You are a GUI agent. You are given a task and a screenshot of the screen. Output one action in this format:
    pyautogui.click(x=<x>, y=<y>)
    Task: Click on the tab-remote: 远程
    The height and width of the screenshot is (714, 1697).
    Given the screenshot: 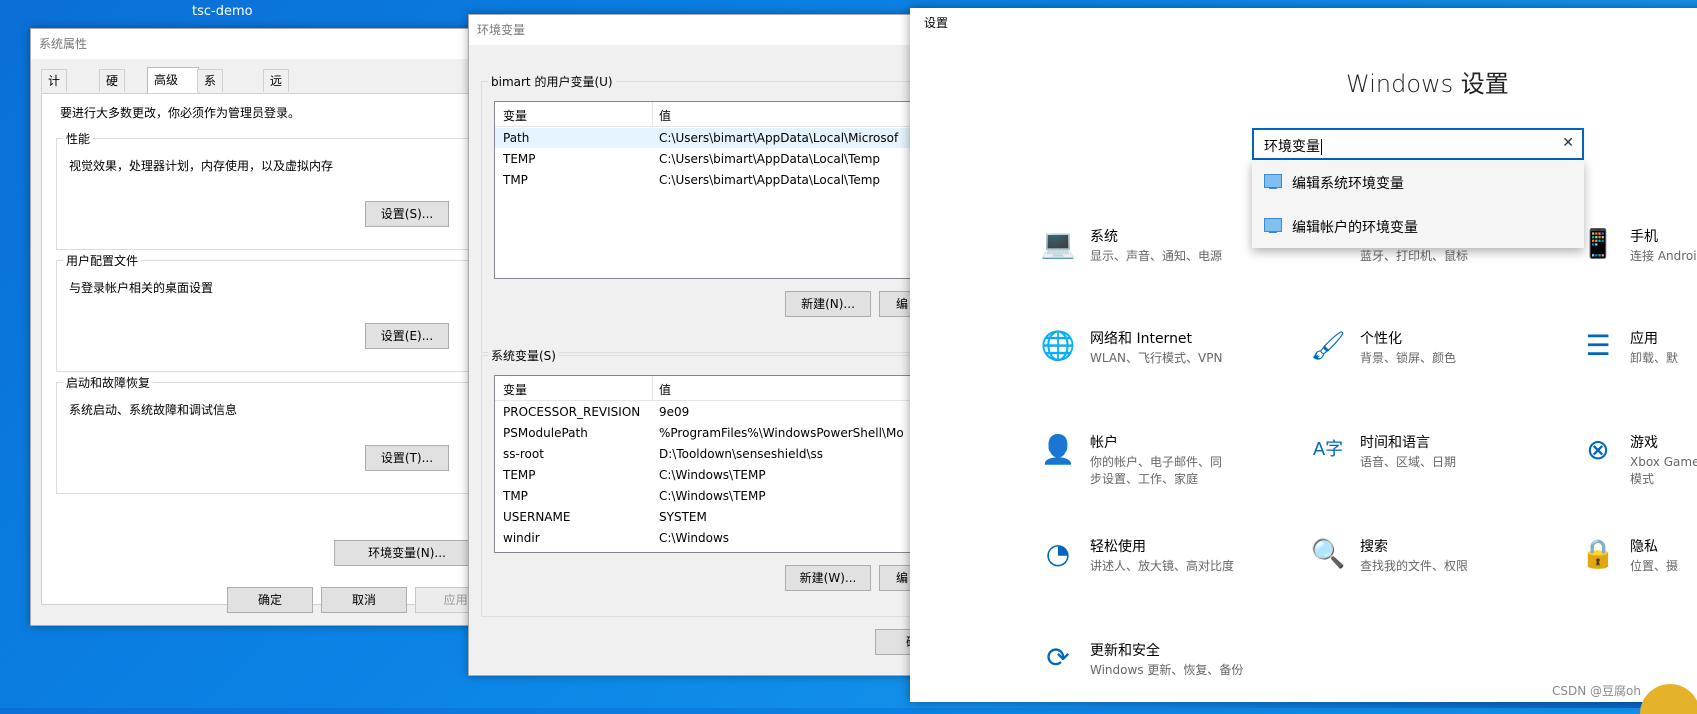 What is the action you would take?
    pyautogui.click(x=276, y=89)
    